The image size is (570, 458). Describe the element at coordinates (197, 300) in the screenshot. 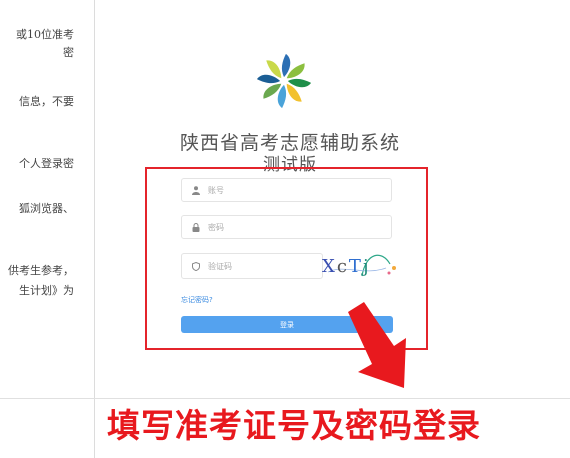

I see `forgot-password-link: 忘记密码?` at that location.